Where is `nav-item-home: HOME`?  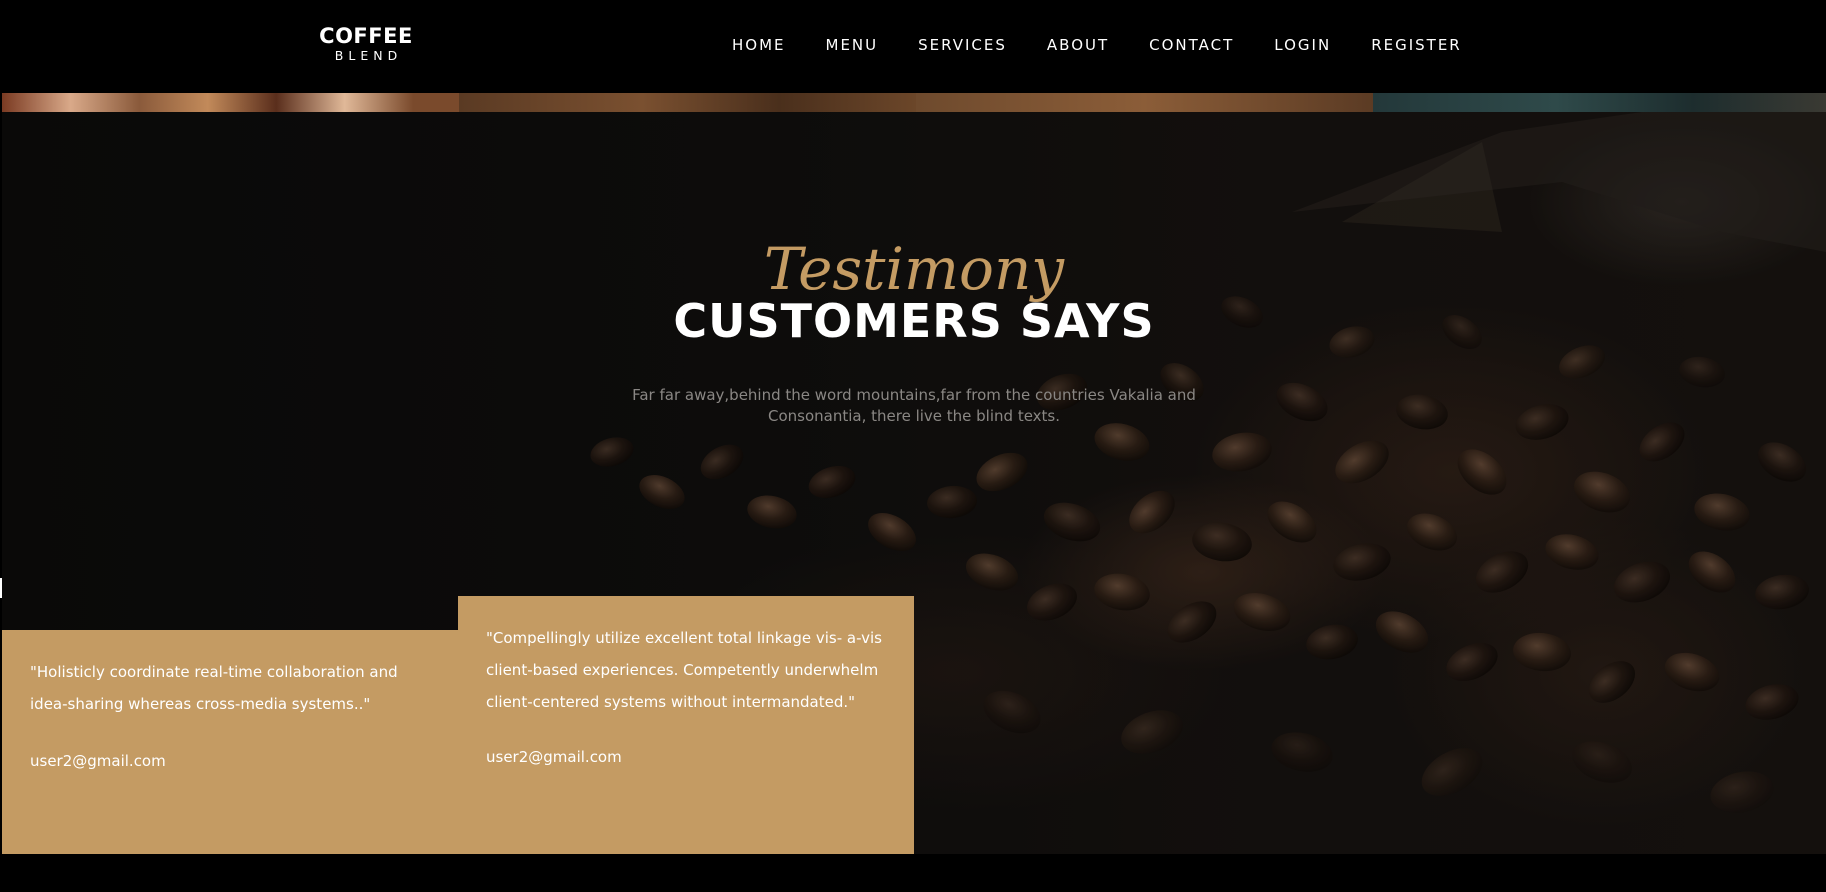
nav-item-home: HOME is located at coordinates (759, 45).